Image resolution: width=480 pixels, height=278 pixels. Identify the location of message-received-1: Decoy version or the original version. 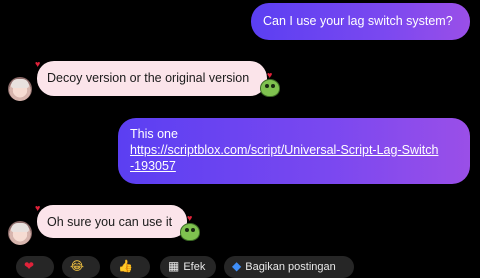
(152, 78).